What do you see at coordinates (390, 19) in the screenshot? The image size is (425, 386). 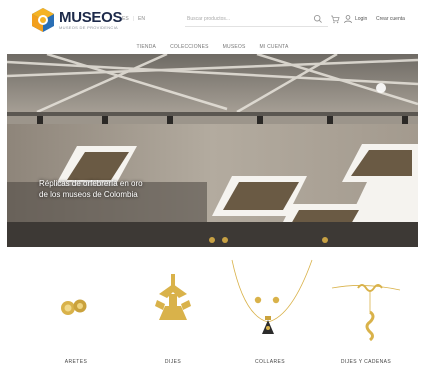 I see `register-link: Crear cuenta` at bounding box center [390, 19].